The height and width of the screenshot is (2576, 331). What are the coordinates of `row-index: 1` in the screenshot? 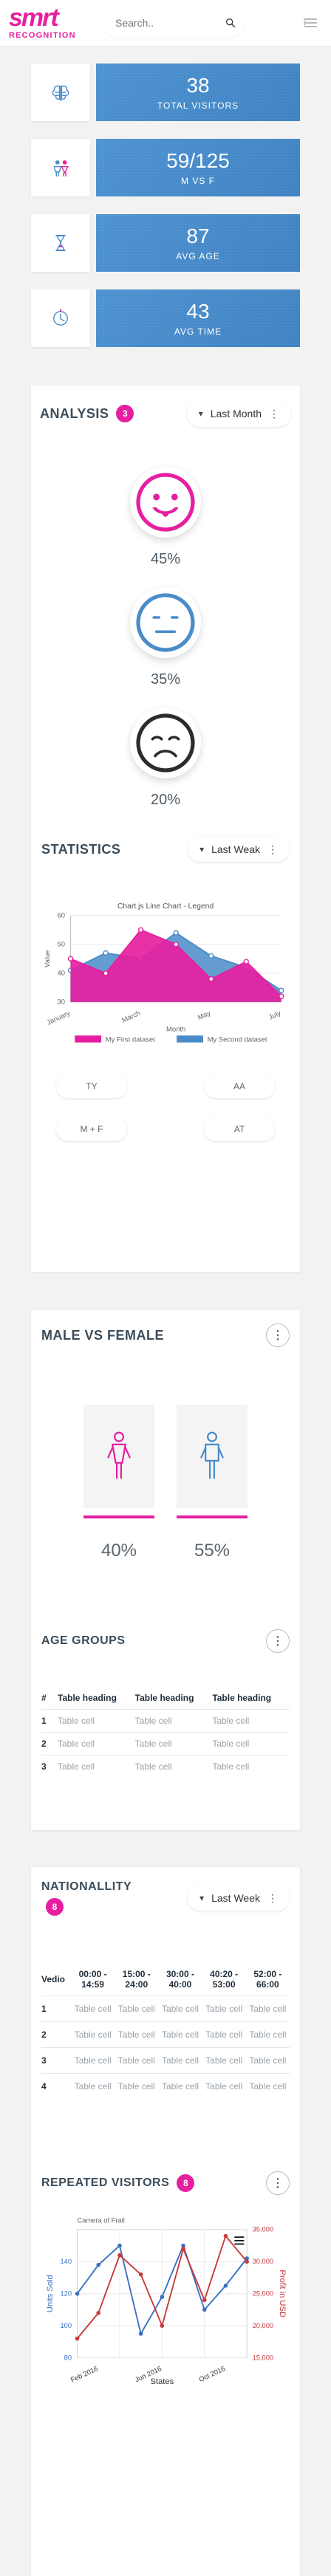 It's located at (44, 2009).